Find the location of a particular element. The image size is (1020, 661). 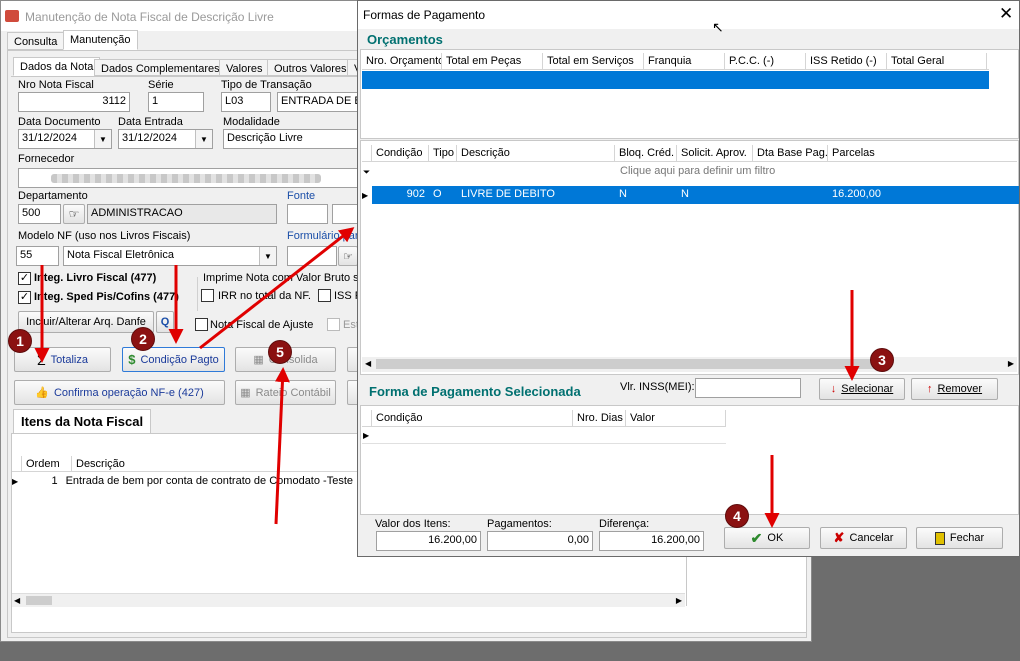

modelo-descricao-select: Nota Fiscal Eletrônica ▼ is located at coordinates (170, 256).